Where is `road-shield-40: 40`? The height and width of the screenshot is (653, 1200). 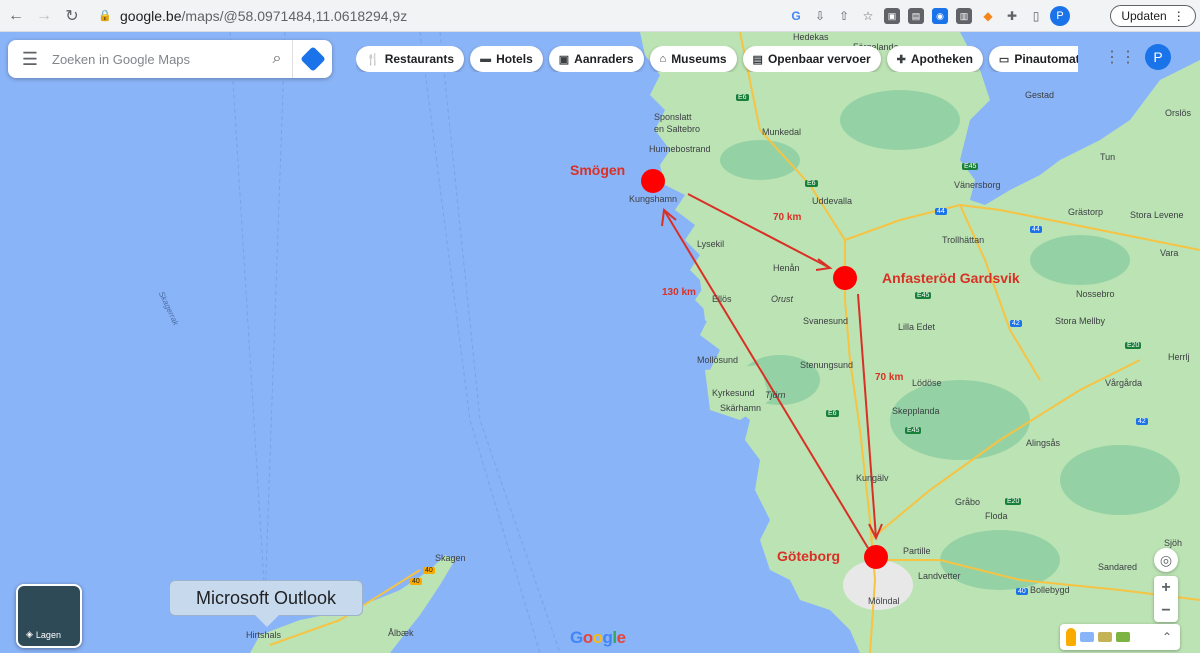
road-shield-40: 40 is located at coordinates (1022, 591).